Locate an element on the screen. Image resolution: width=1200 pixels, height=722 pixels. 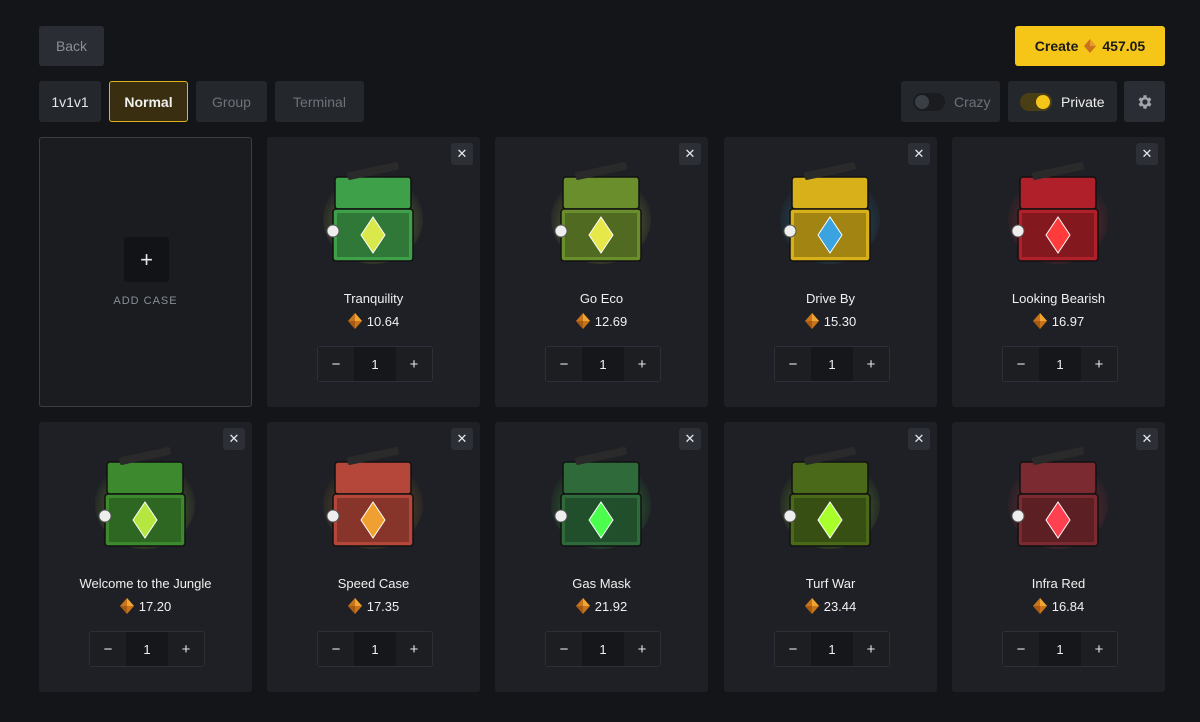
case-name: Looking Bearish is located at coordinates (1058, 298).